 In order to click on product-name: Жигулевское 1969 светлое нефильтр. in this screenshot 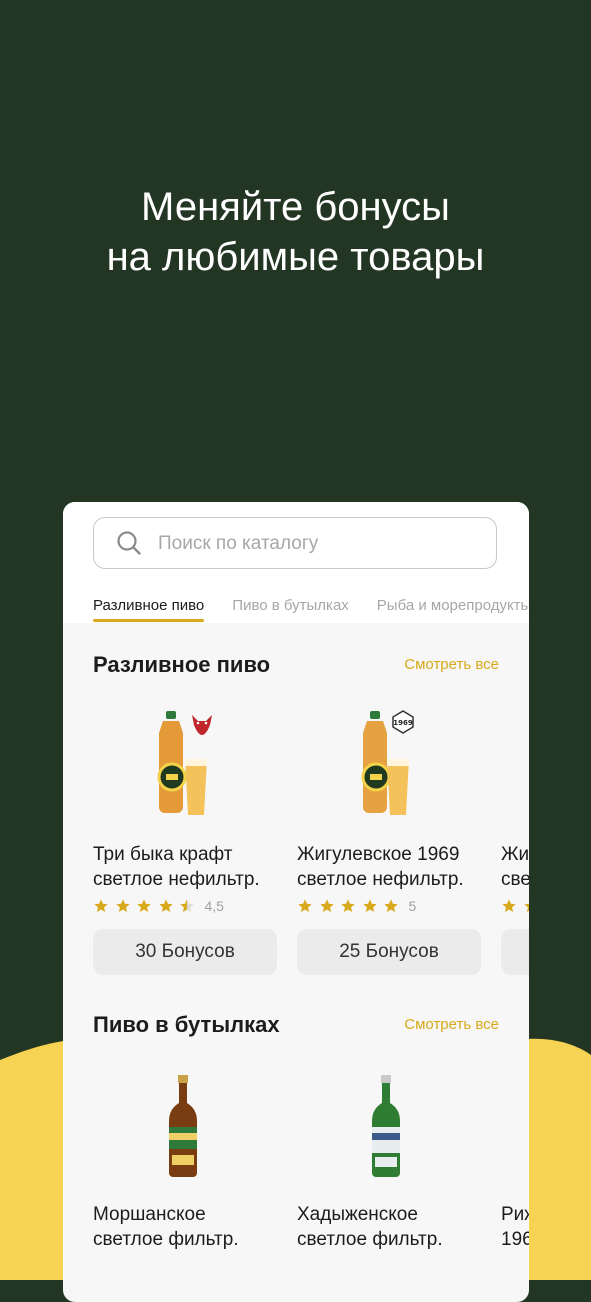, I will do `click(397, 867)`.